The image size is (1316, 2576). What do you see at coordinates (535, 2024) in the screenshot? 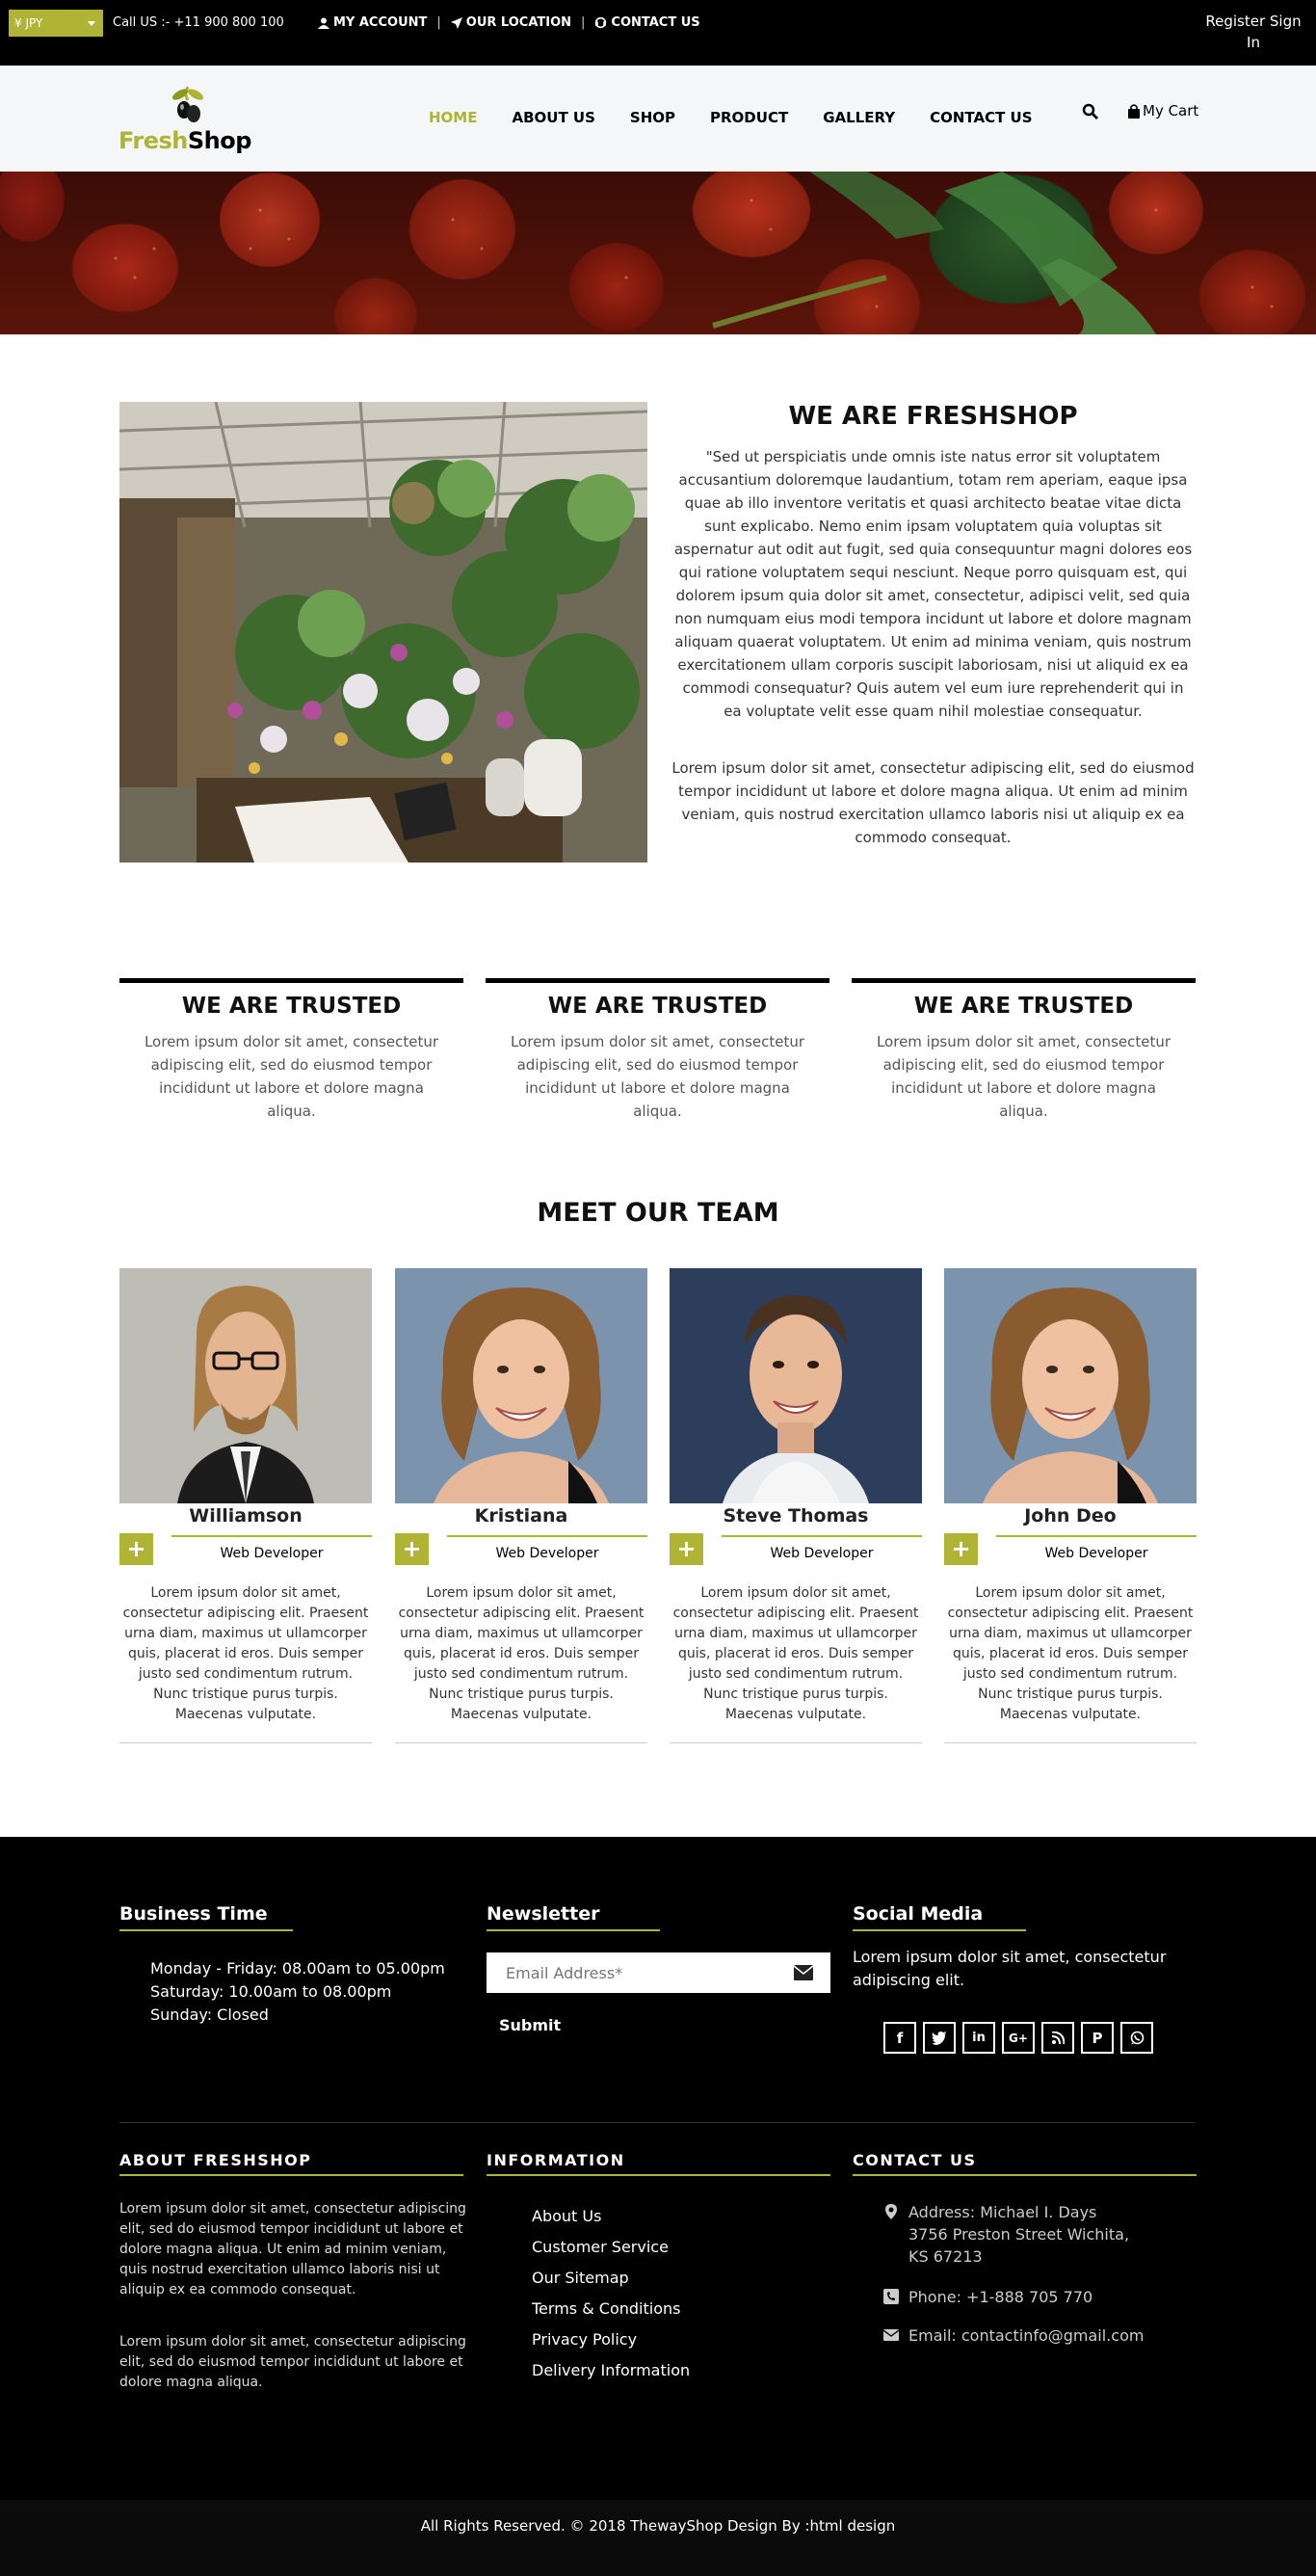
I see `submit-button: Submit` at bounding box center [535, 2024].